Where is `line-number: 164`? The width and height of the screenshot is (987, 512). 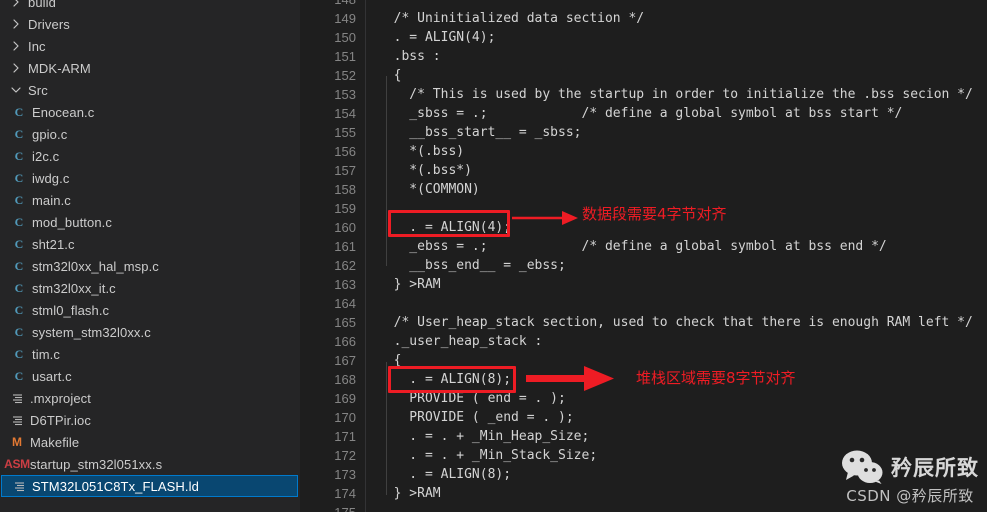 line-number: 164 is located at coordinates (345, 303).